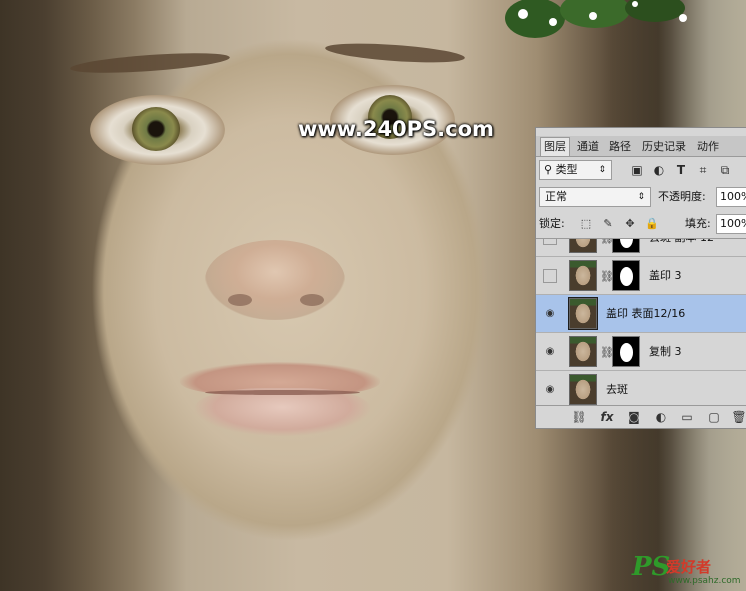 This screenshot has height=591, width=746. I want to click on tab-paths: 路径, so click(620, 147).